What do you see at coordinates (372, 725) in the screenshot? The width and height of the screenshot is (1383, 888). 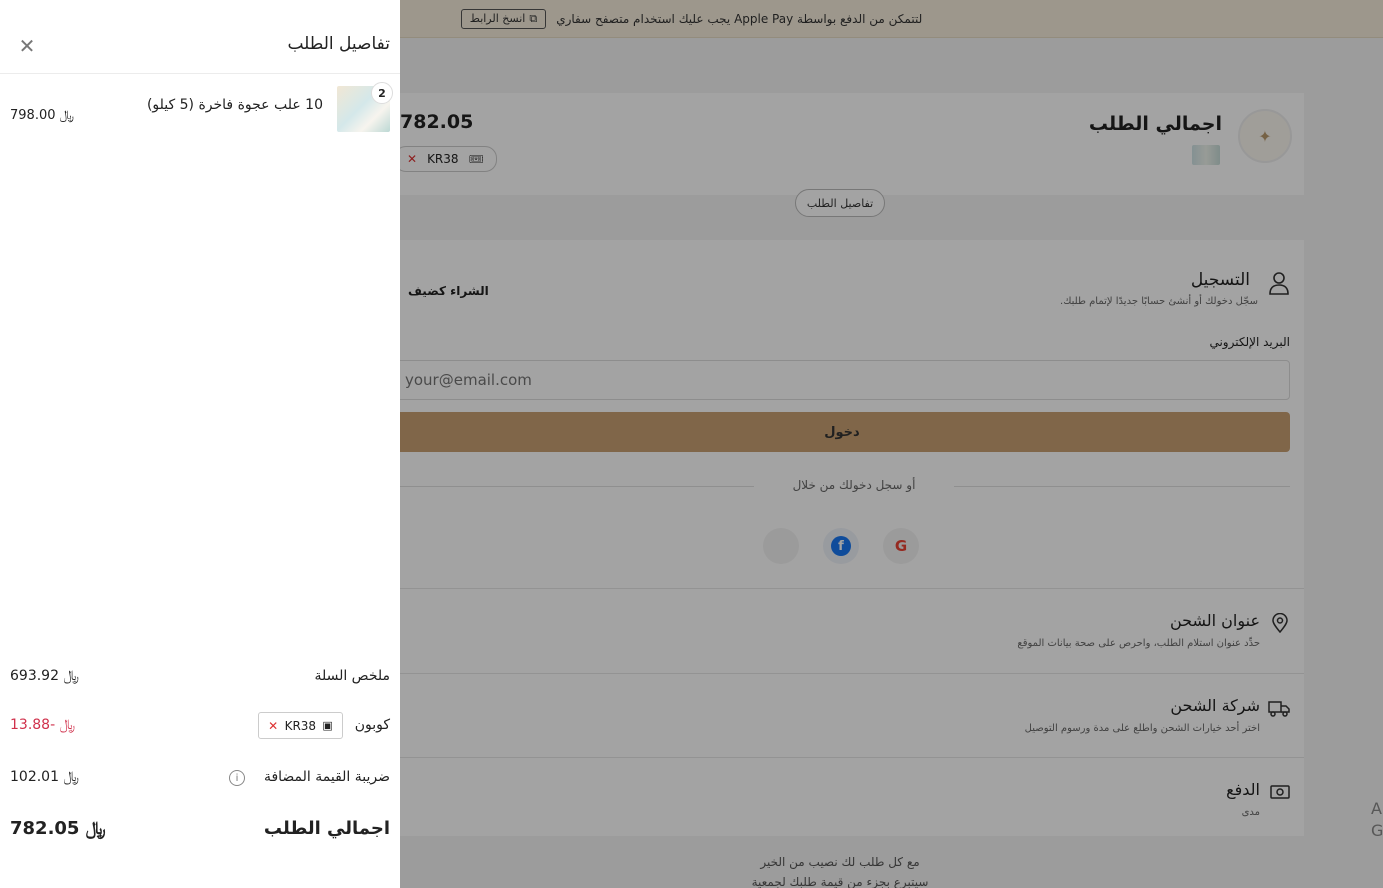 I see `coupon-label: كوبون` at bounding box center [372, 725].